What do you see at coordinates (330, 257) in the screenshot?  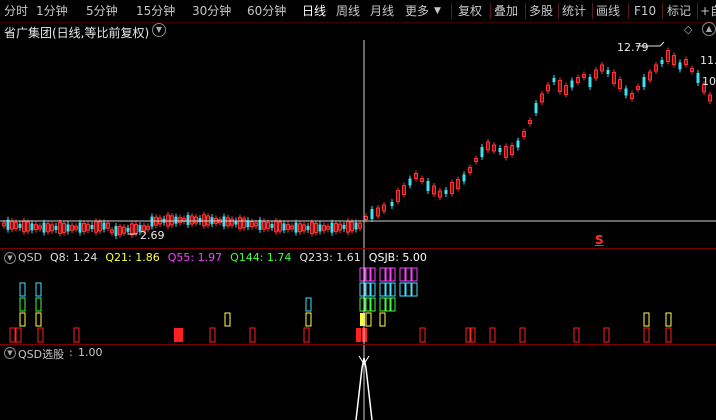 I see `qsd-value-q233: Q233: 1.61` at bounding box center [330, 257].